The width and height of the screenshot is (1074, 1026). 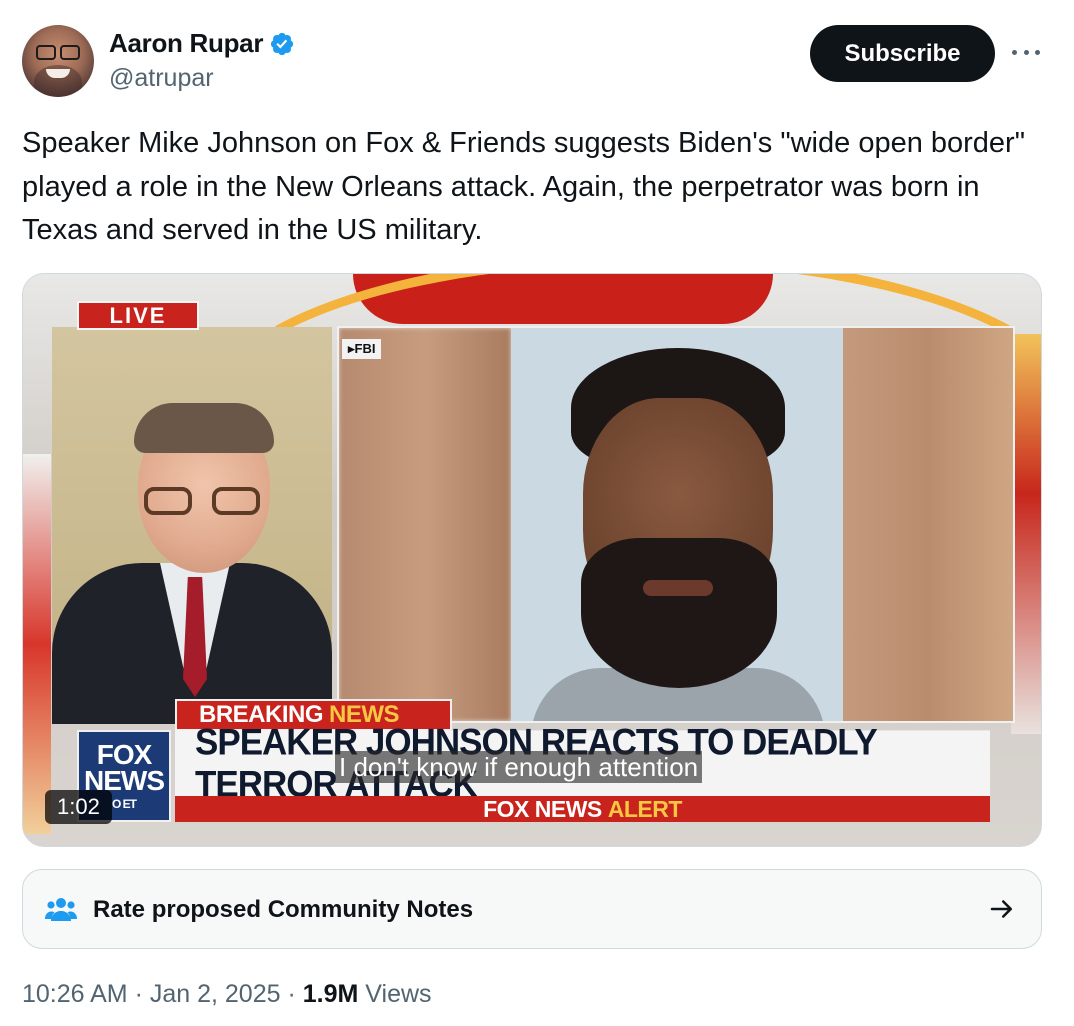 I want to click on video-duration: 1:02, so click(x=78, y=807).